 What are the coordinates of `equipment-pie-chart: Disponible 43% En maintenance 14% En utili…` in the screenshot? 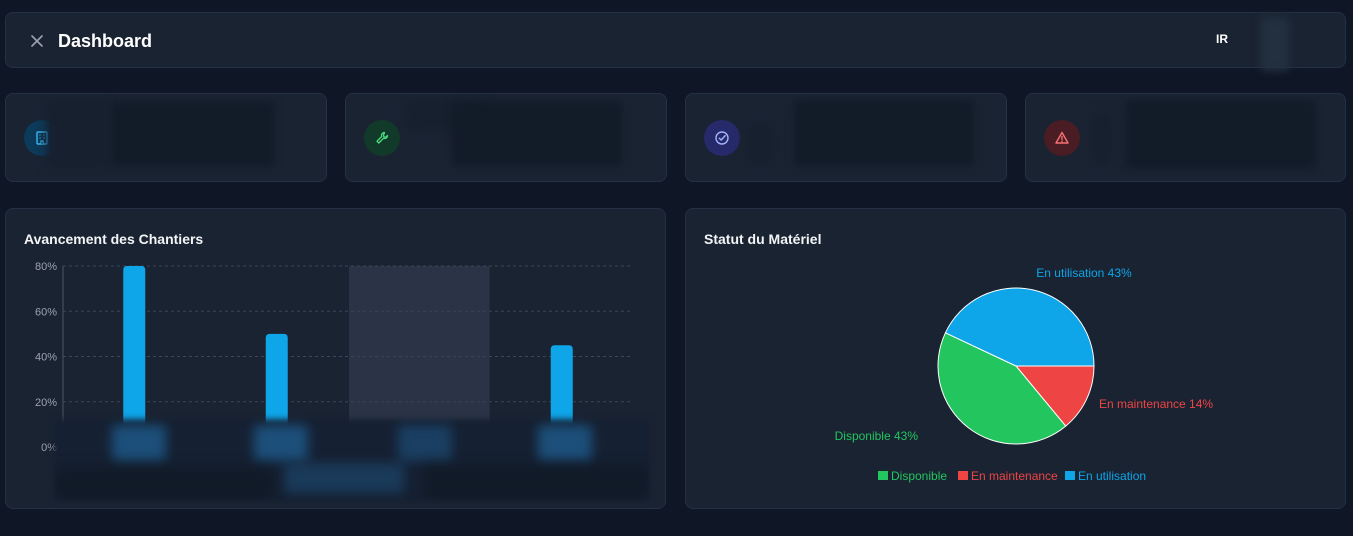 It's located at (1024, 374).